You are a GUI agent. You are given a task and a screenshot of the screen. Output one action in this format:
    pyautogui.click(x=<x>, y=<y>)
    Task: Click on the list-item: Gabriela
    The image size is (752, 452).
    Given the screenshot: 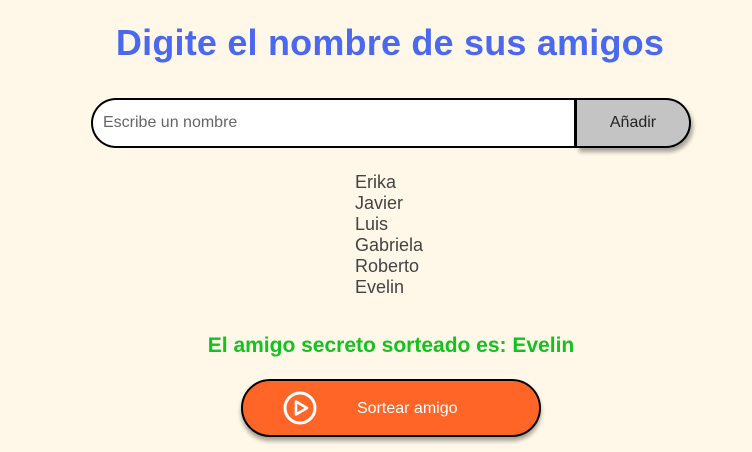 What is the action you would take?
    pyautogui.click(x=389, y=245)
    